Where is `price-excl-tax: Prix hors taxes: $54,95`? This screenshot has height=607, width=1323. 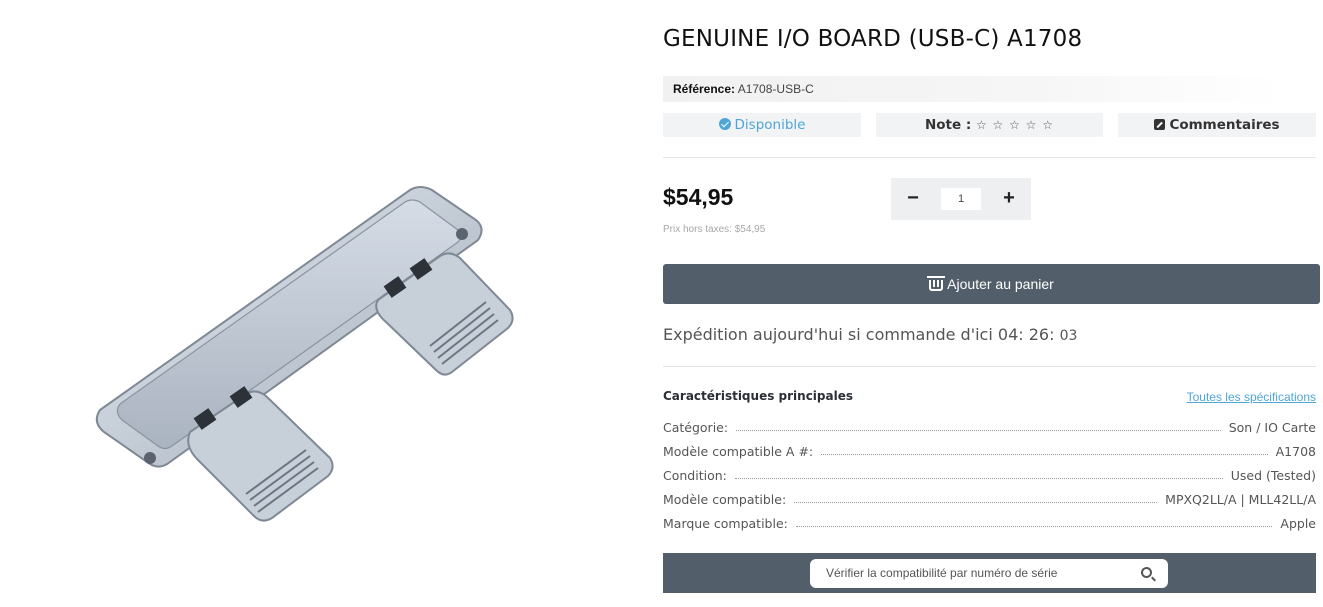
price-excl-tax: Prix hors taxes: $54,95 is located at coordinates (714, 229).